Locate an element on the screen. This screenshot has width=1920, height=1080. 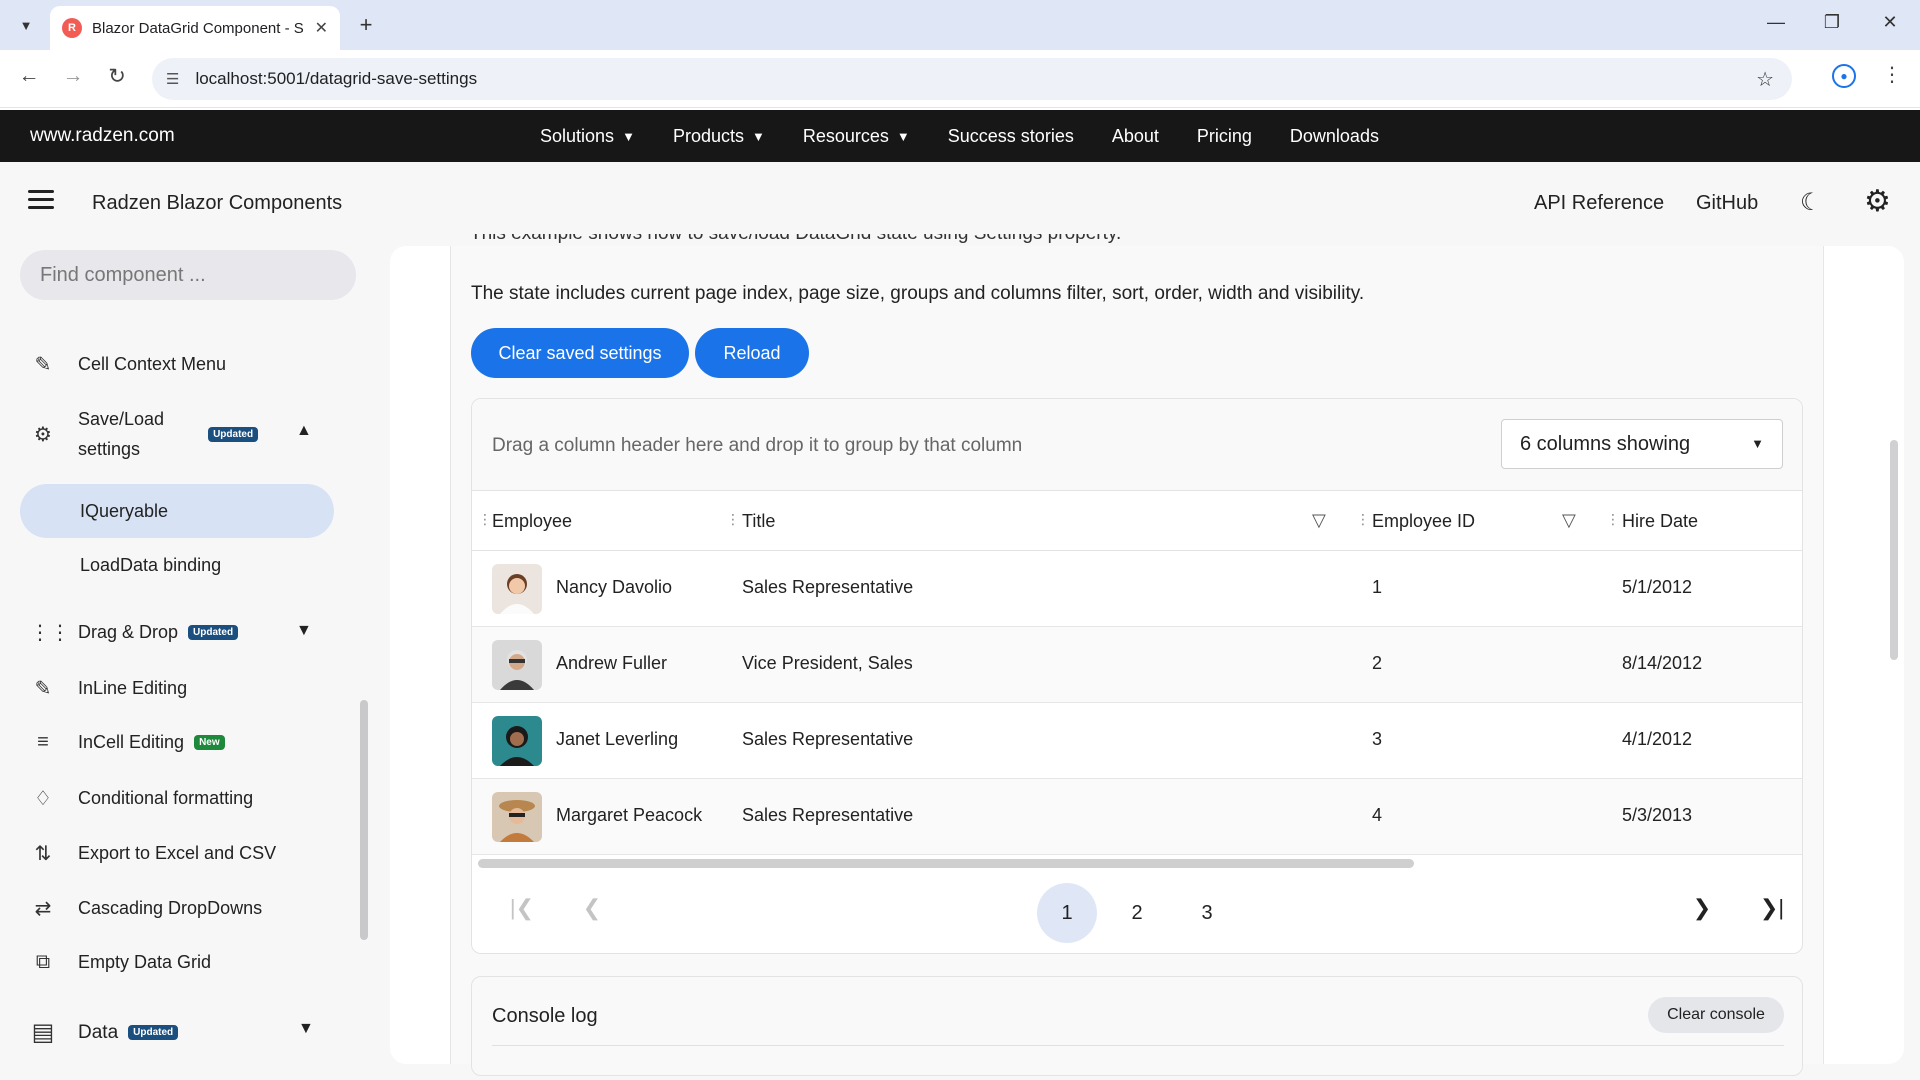
first-page-icon: |❮ is located at coordinates (522, 908).